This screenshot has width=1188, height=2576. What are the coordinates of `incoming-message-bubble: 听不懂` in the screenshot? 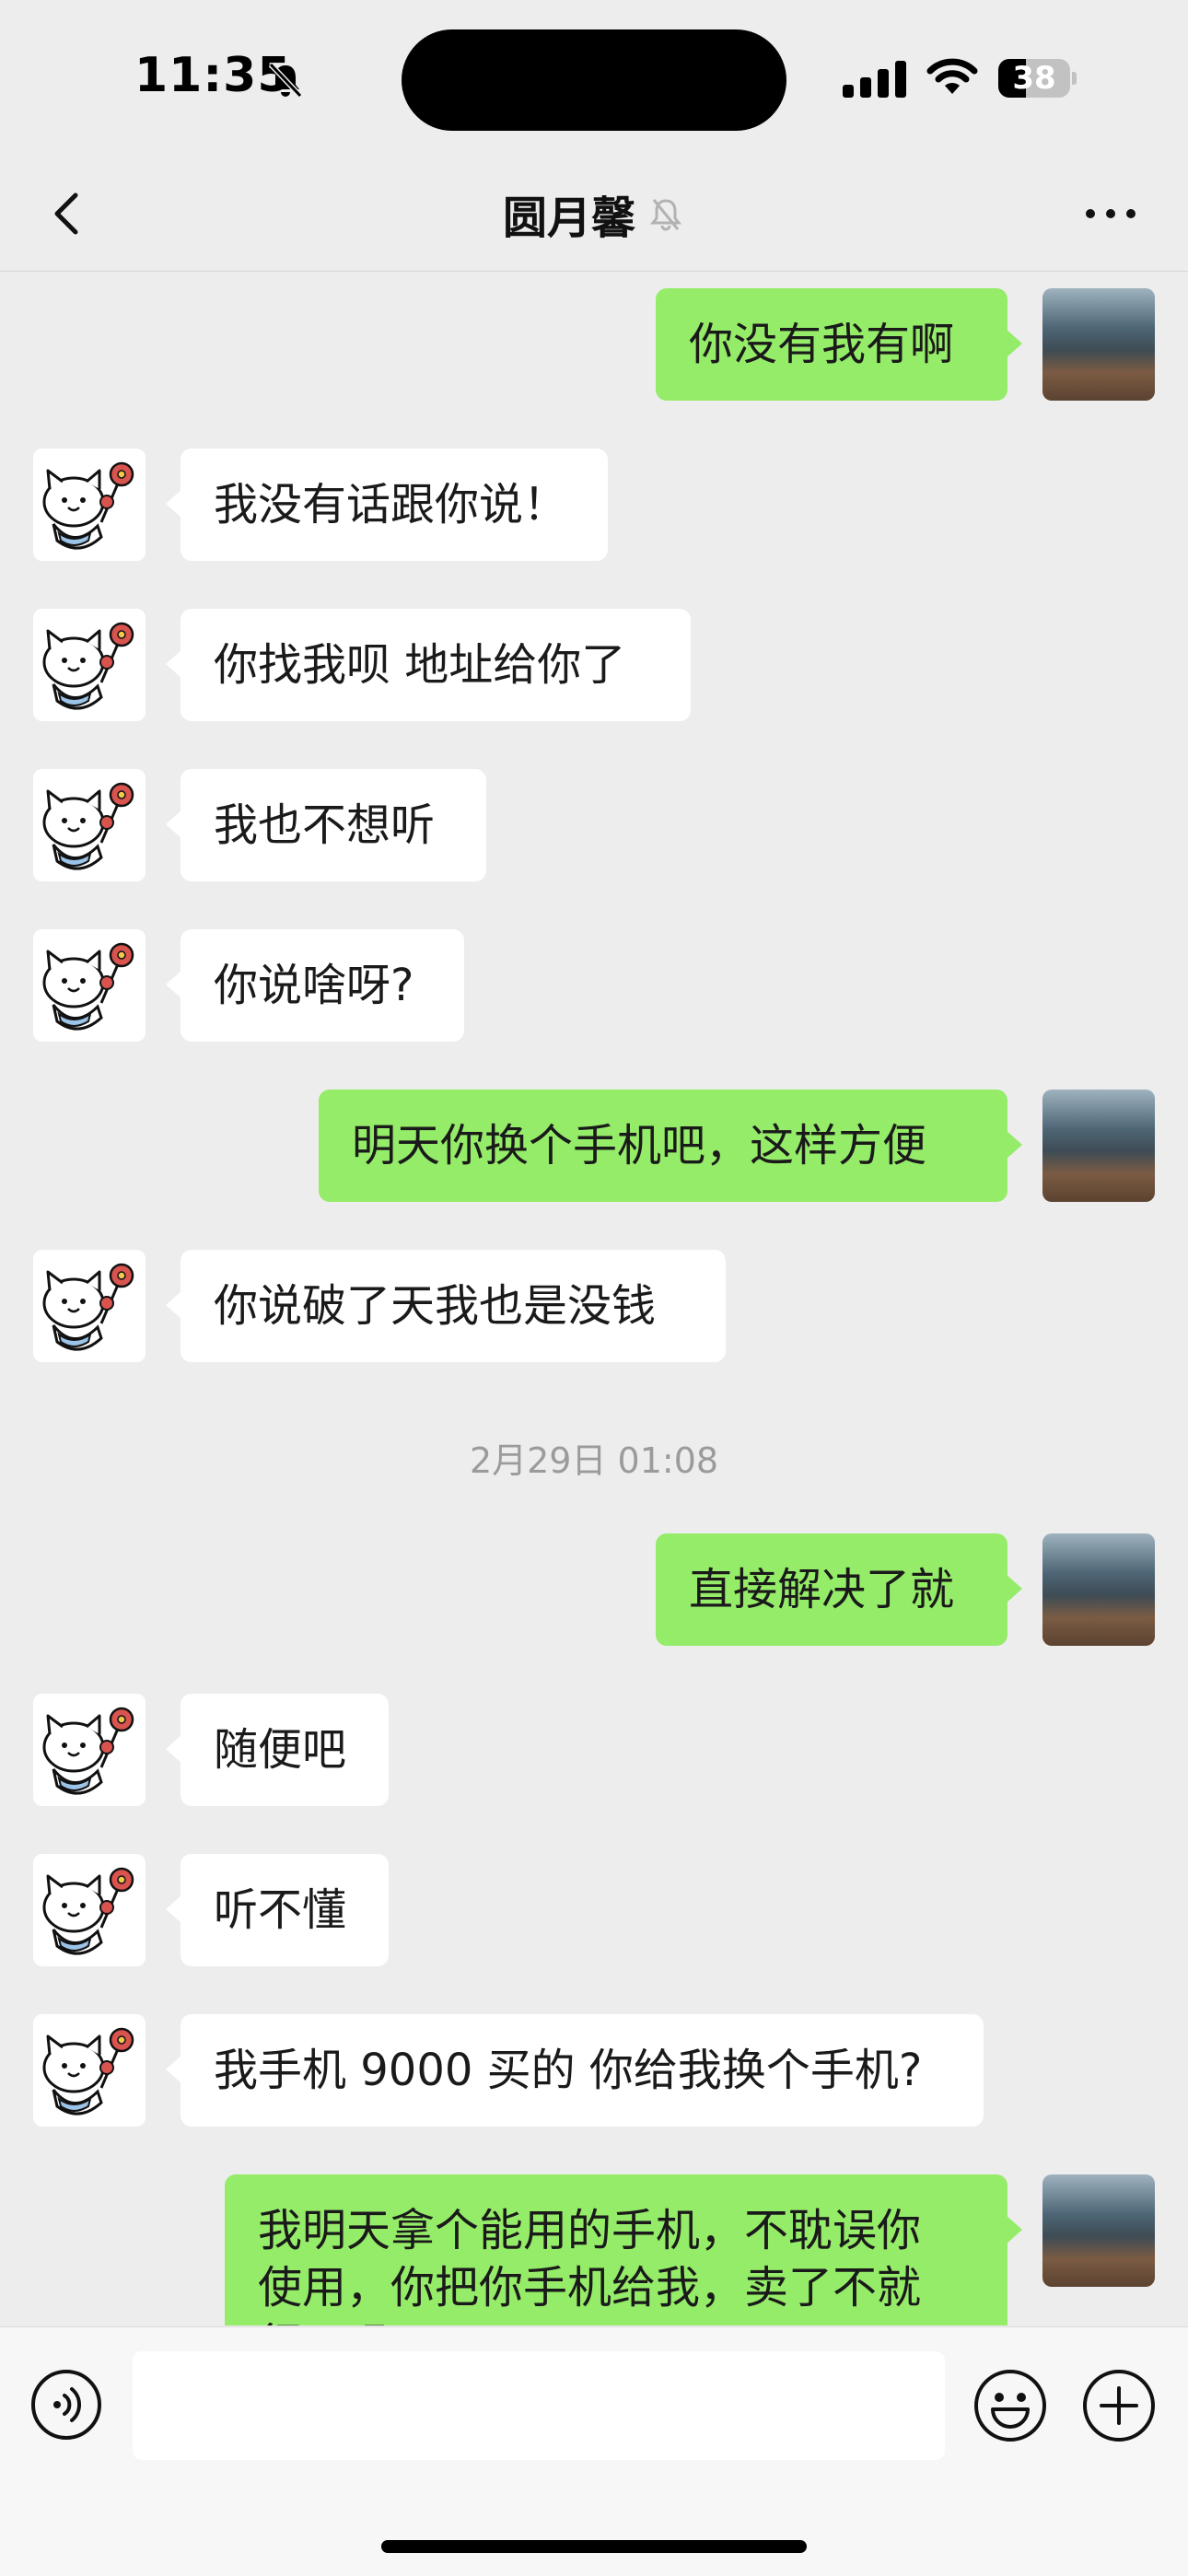 It's located at (277, 1910).